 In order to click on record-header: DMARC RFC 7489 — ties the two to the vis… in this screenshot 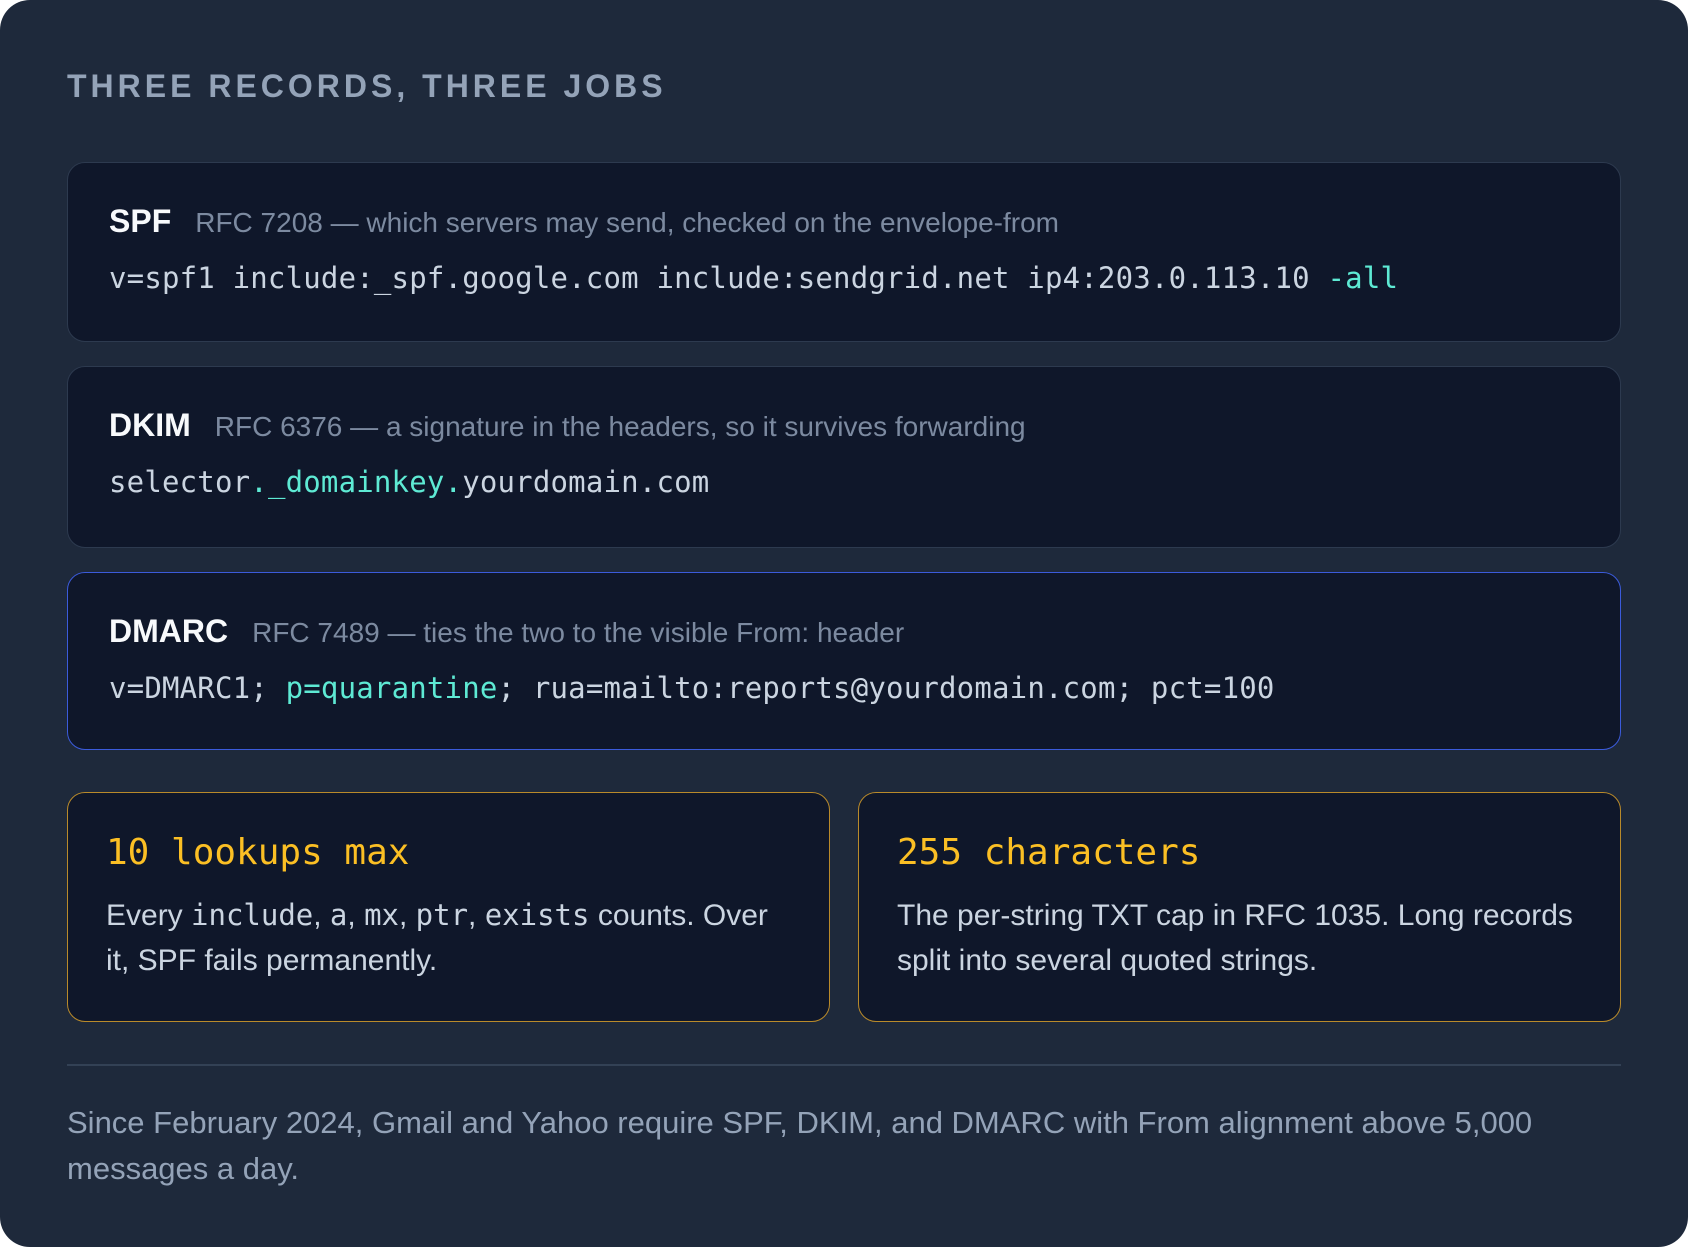, I will do `click(844, 618)`.